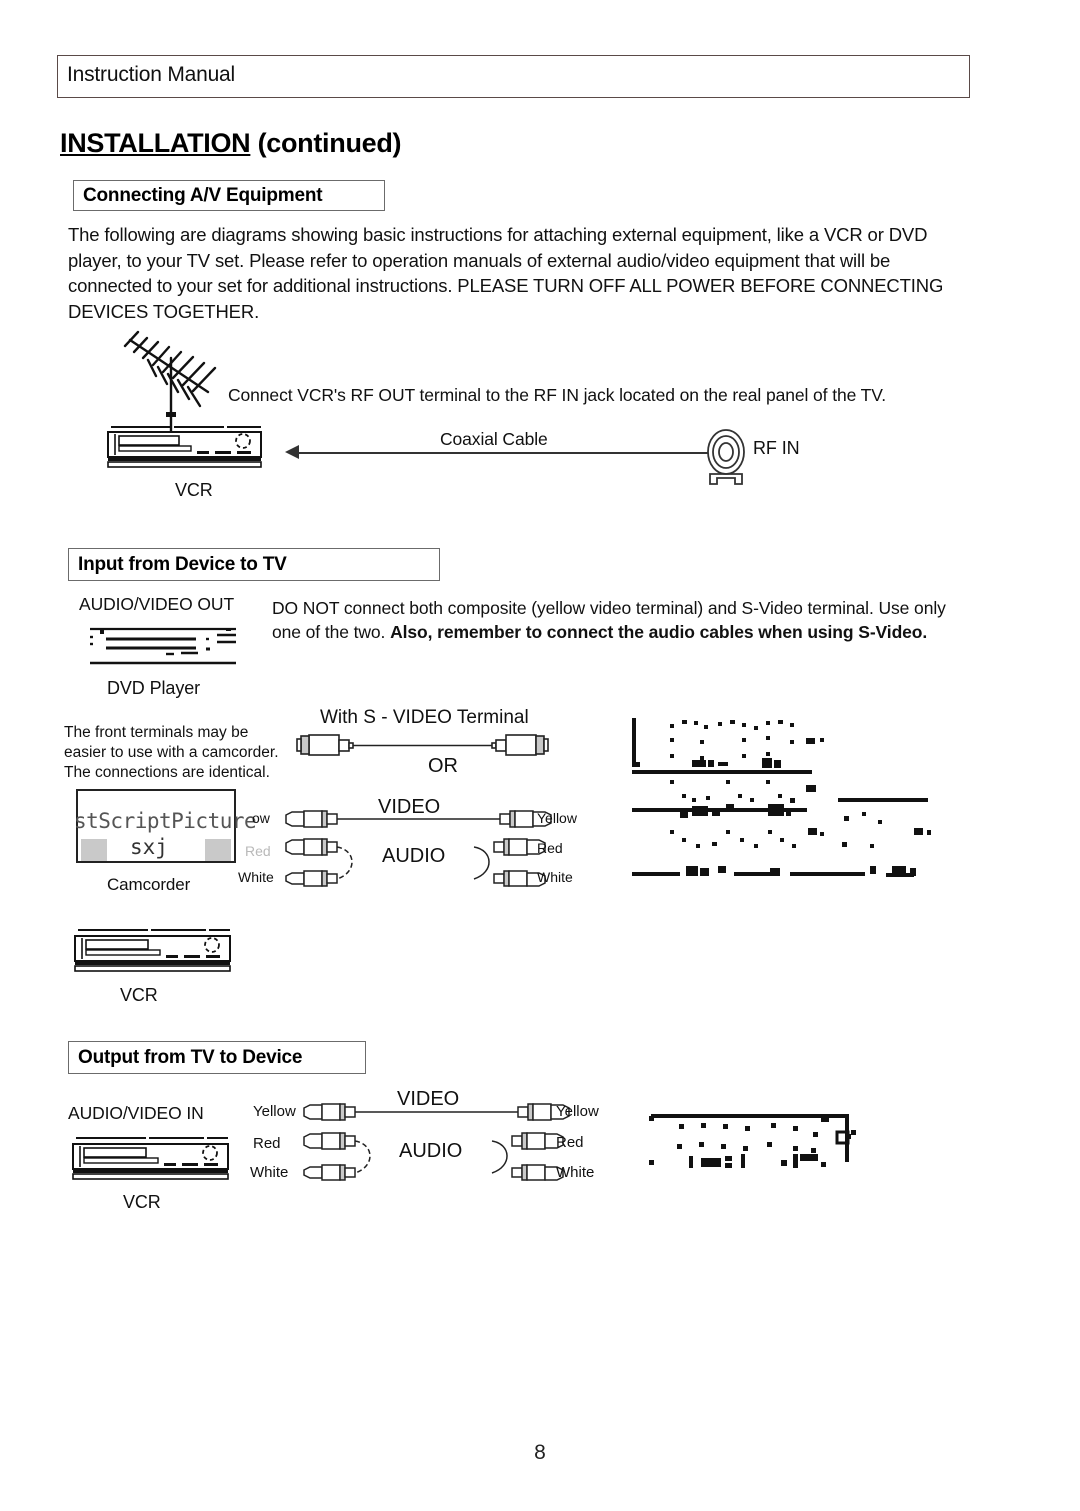  What do you see at coordinates (414, 856) in the screenshot?
I see `input-audio-label: AUDIO` at bounding box center [414, 856].